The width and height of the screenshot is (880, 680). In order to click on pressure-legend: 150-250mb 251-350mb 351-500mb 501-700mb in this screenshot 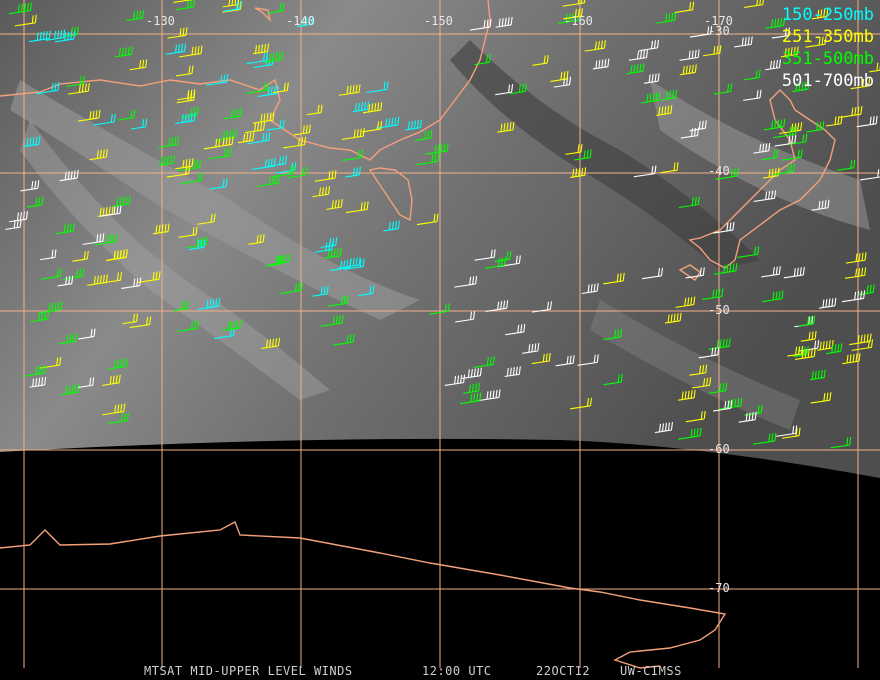, I will do `click(828, 48)`.